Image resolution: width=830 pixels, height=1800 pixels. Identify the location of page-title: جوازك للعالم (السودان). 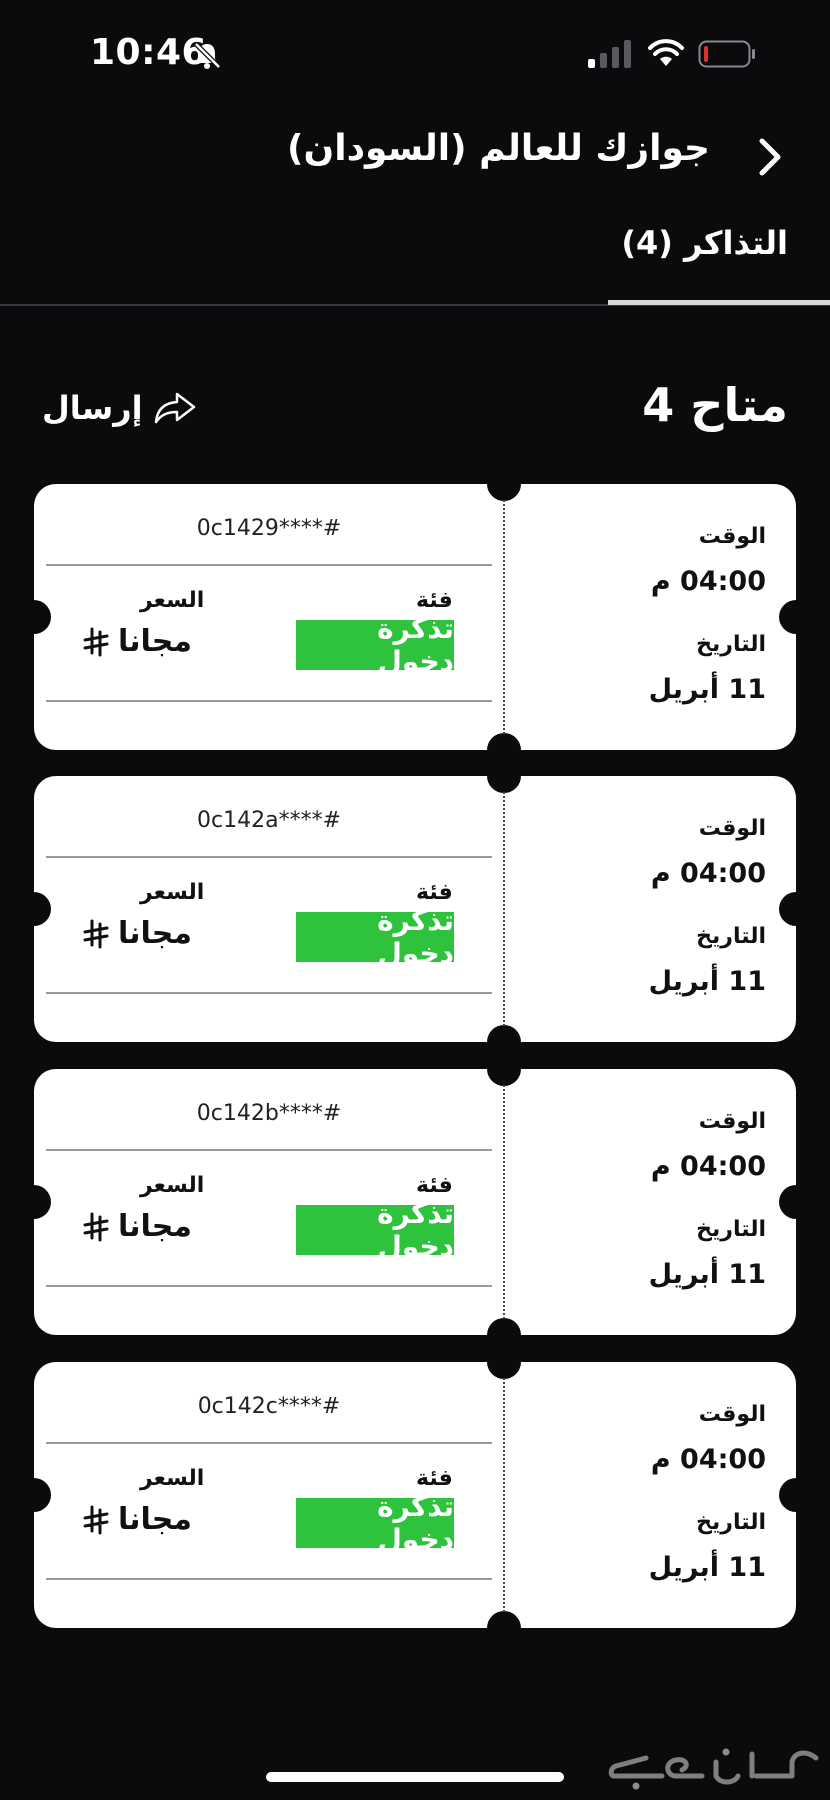
(498, 148).